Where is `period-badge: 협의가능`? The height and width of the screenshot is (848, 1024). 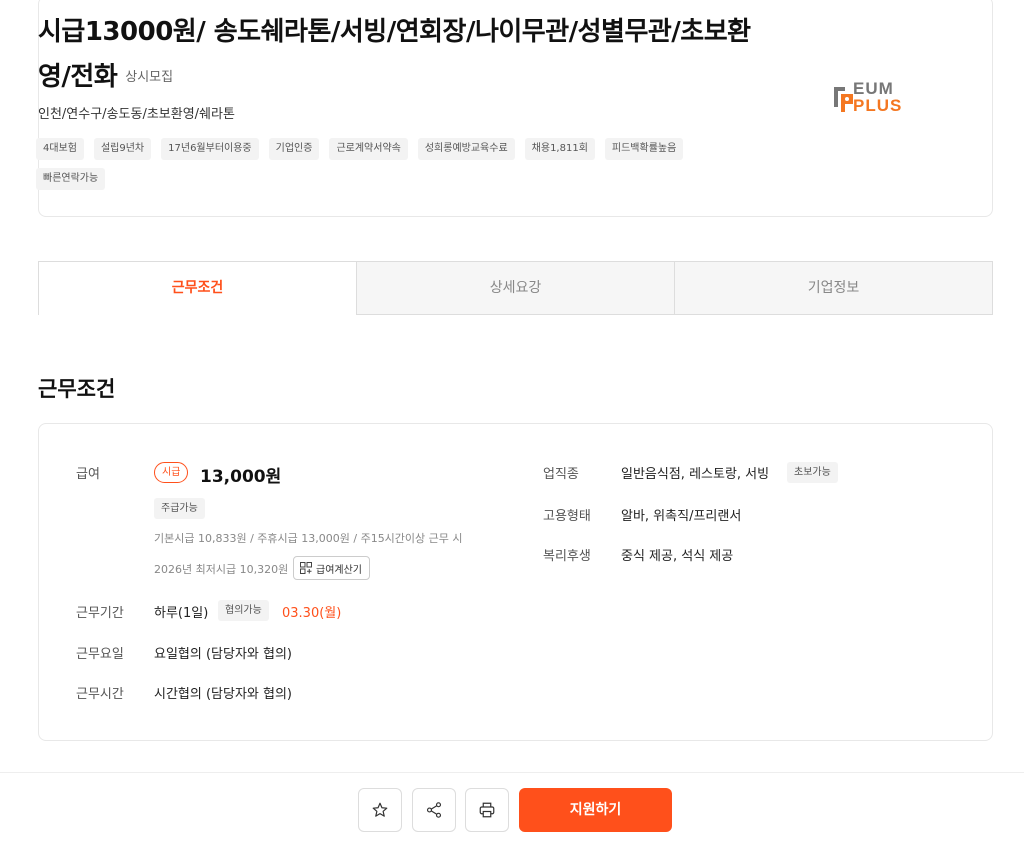 period-badge: 협의가능 is located at coordinates (243, 610).